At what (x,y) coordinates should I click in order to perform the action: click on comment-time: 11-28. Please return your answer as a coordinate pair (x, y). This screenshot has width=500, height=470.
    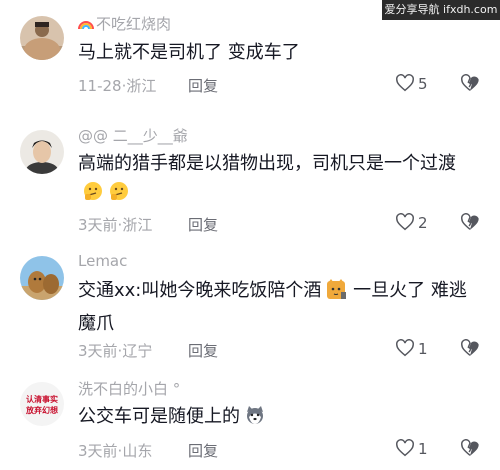
    Looking at the image, I should click on (100, 86).